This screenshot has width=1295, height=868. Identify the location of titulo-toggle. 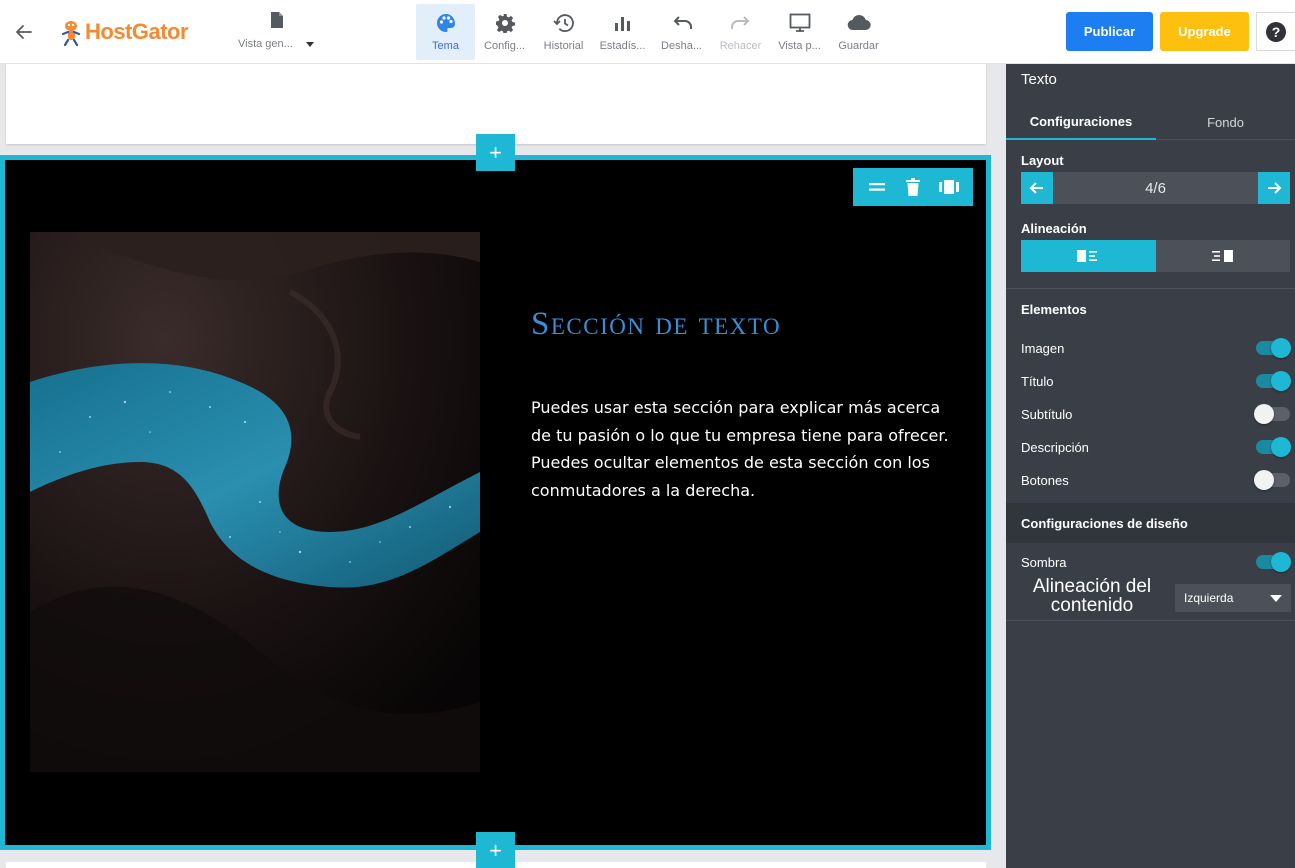
(1273, 381).